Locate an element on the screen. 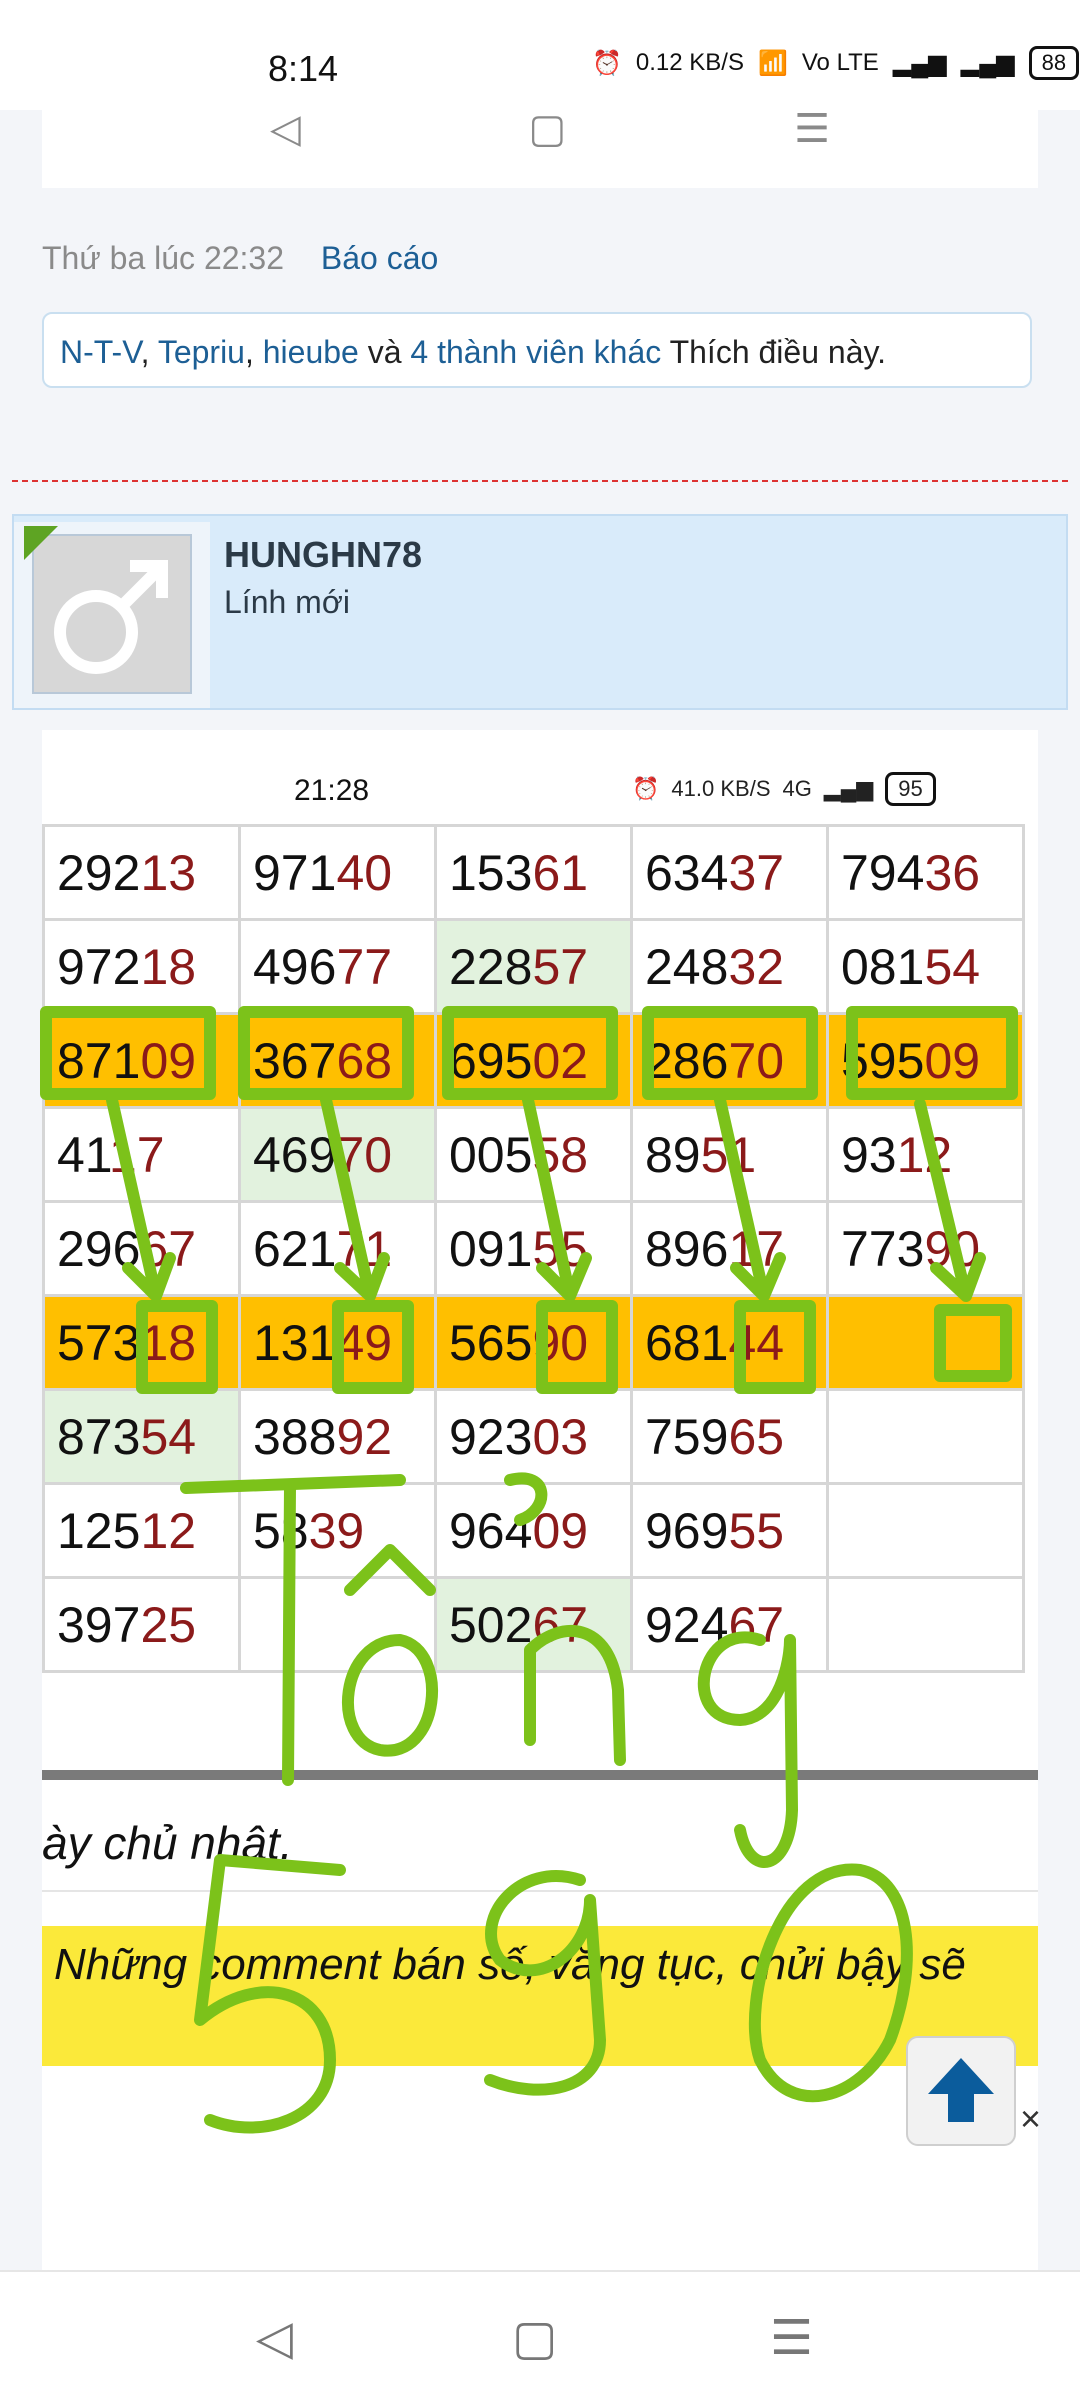  system-nav-bar: ◁ ▢ ☰ is located at coordinates (540, 2336).